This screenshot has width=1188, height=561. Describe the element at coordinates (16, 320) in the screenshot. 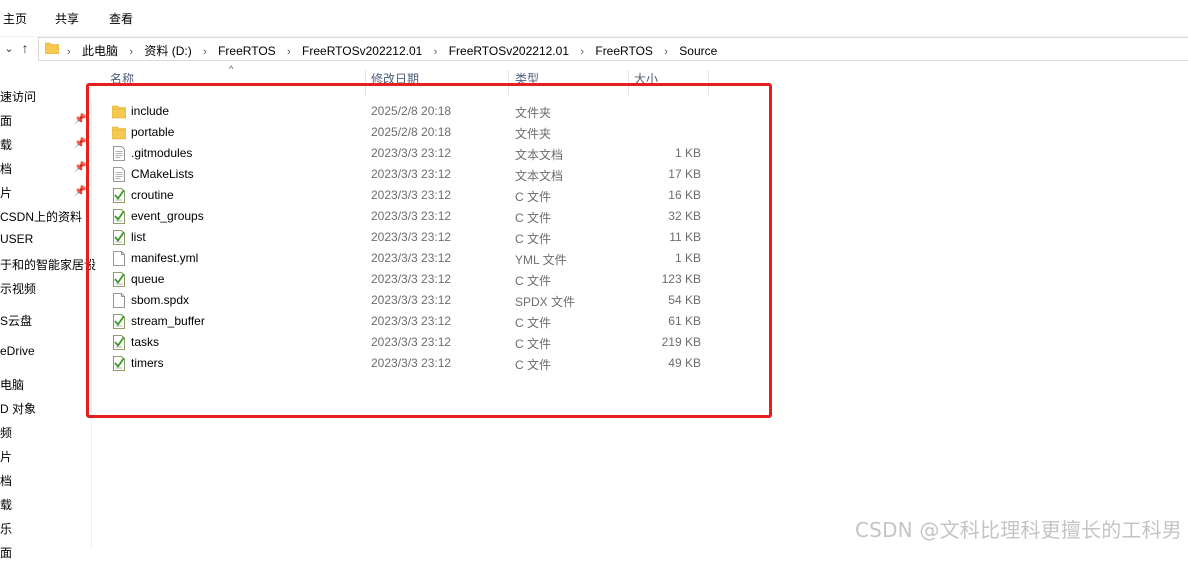

I see `nav-item-cloud-drive: S云盘` at that location.